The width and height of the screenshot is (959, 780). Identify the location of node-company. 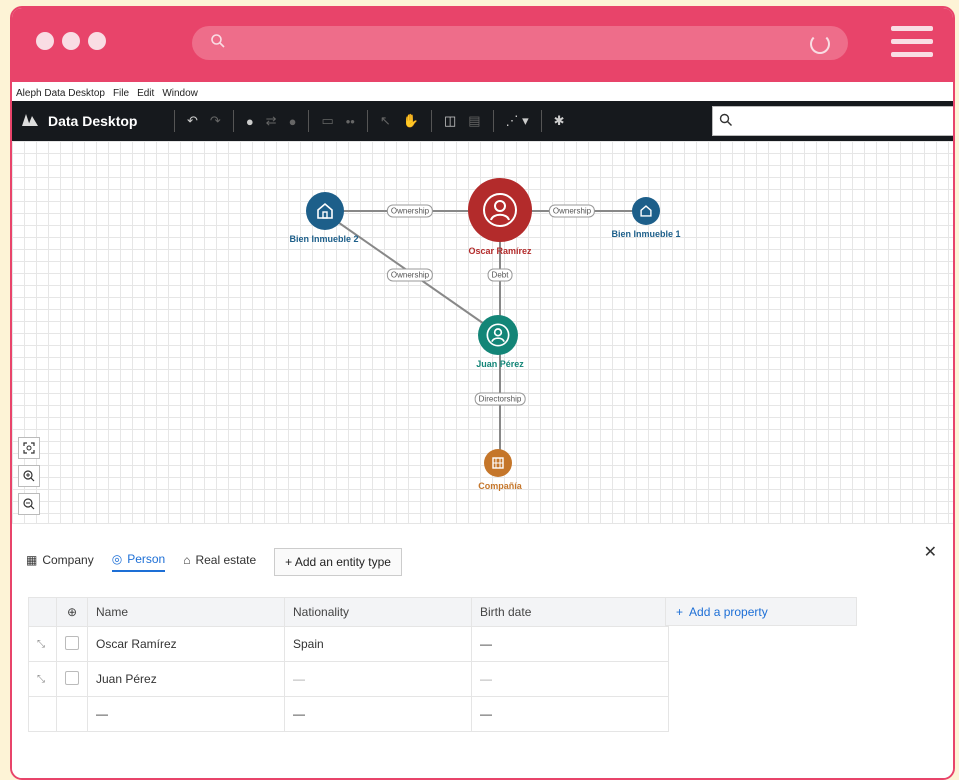
(498, 463).